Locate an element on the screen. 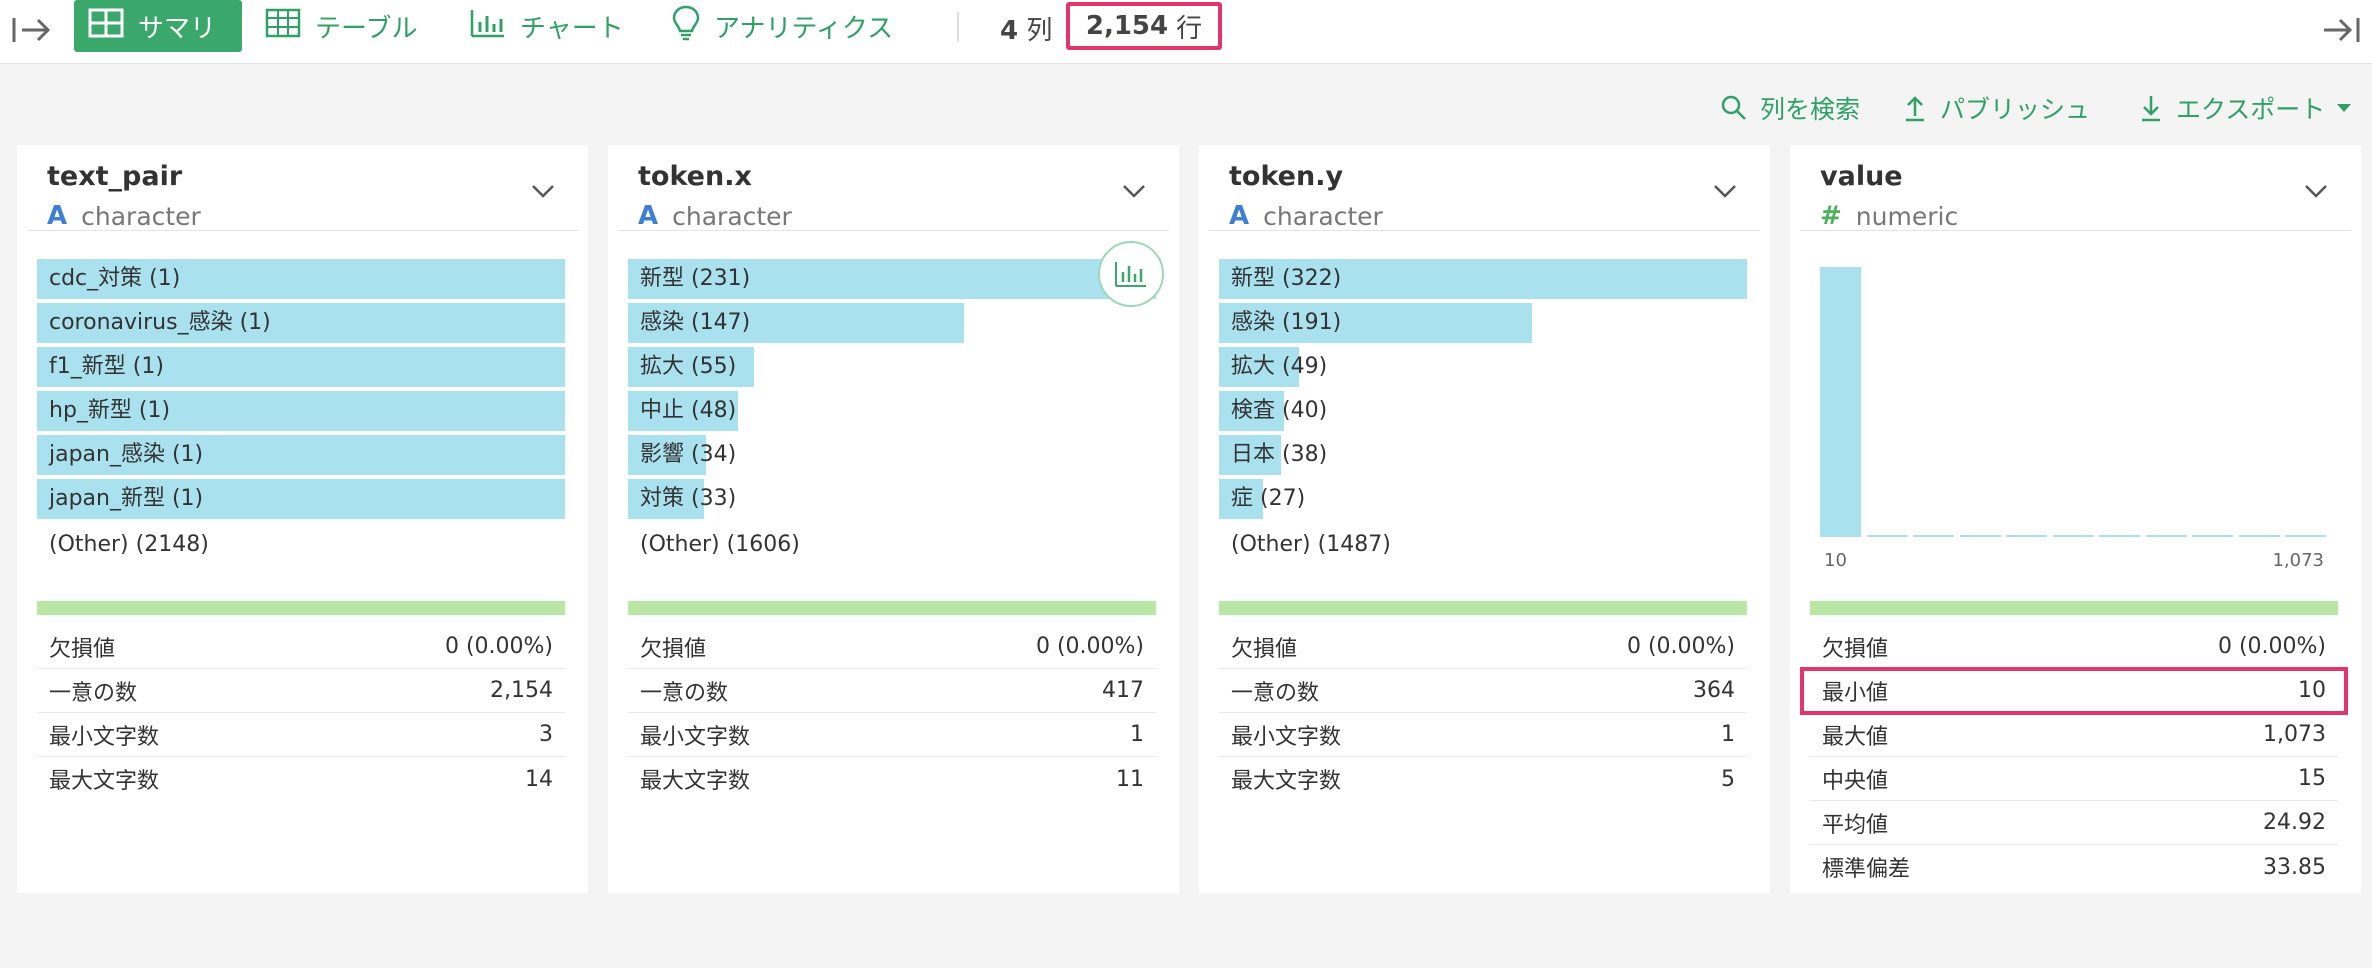 This screenshot has height=968, width=2372. stat-value: 14 is located at coordinates (539, 779).